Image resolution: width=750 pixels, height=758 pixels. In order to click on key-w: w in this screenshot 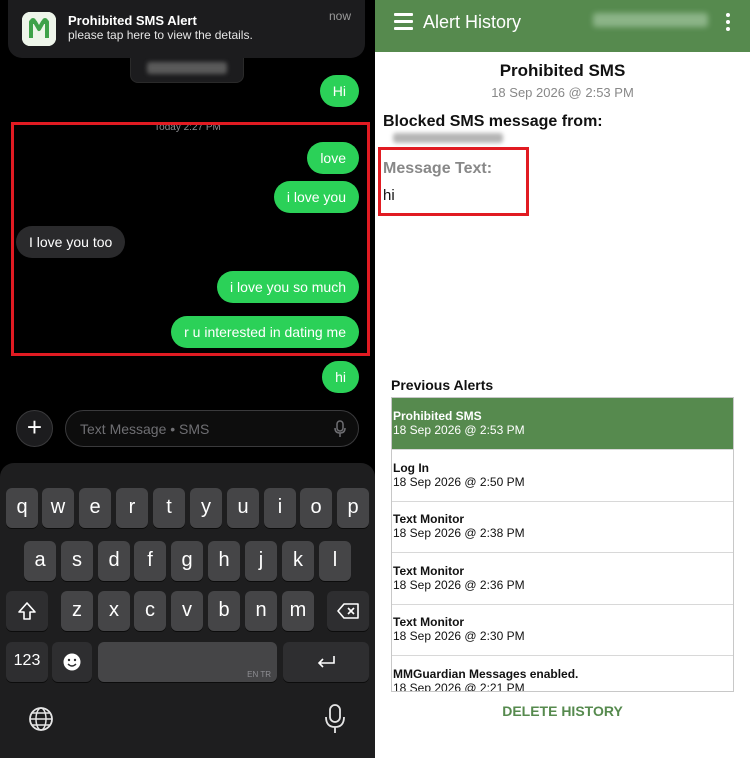, I will do `click(58, 508)`.